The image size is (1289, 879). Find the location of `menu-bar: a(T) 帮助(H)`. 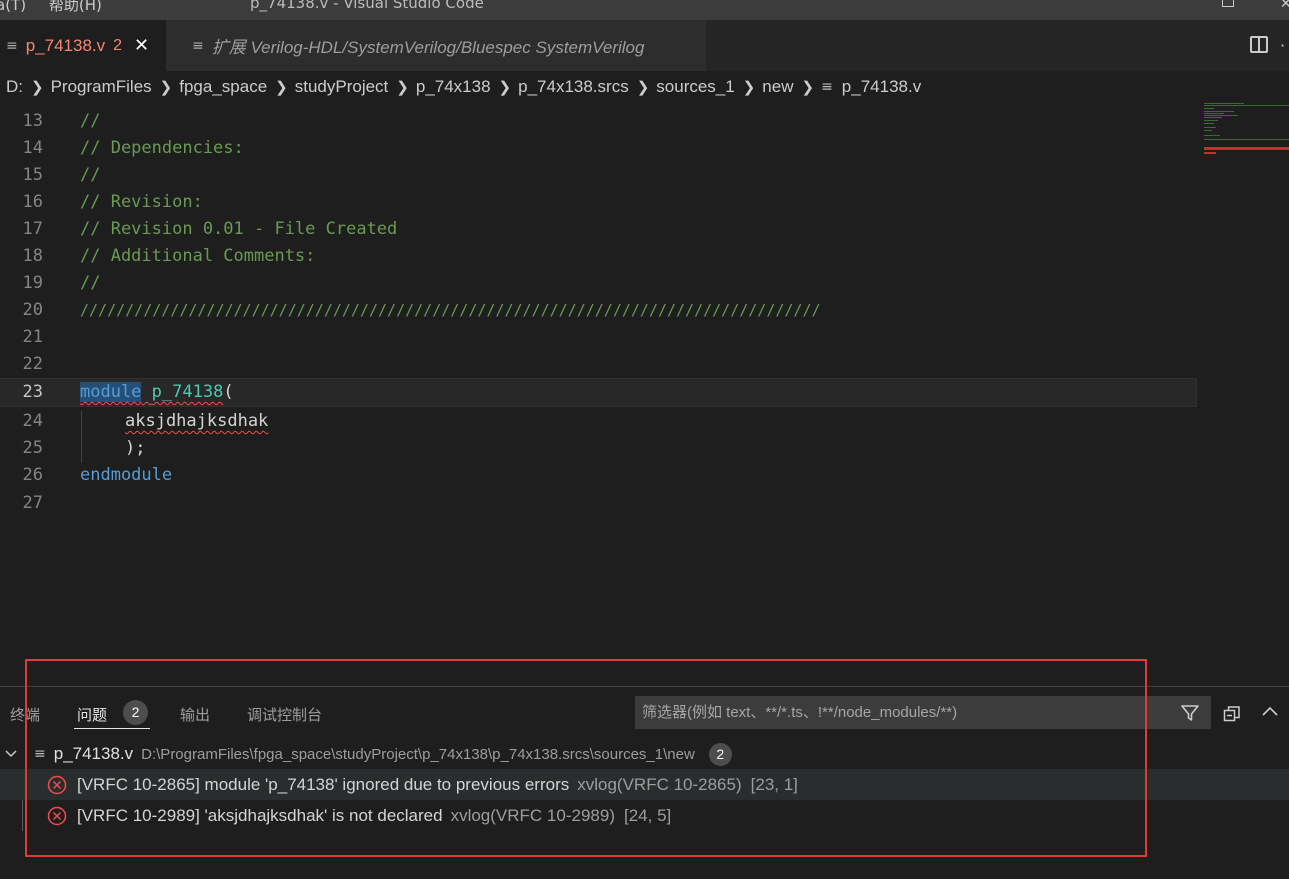

menu-bar: a(T) 帮助(H) is located at coordinates (60, 7).